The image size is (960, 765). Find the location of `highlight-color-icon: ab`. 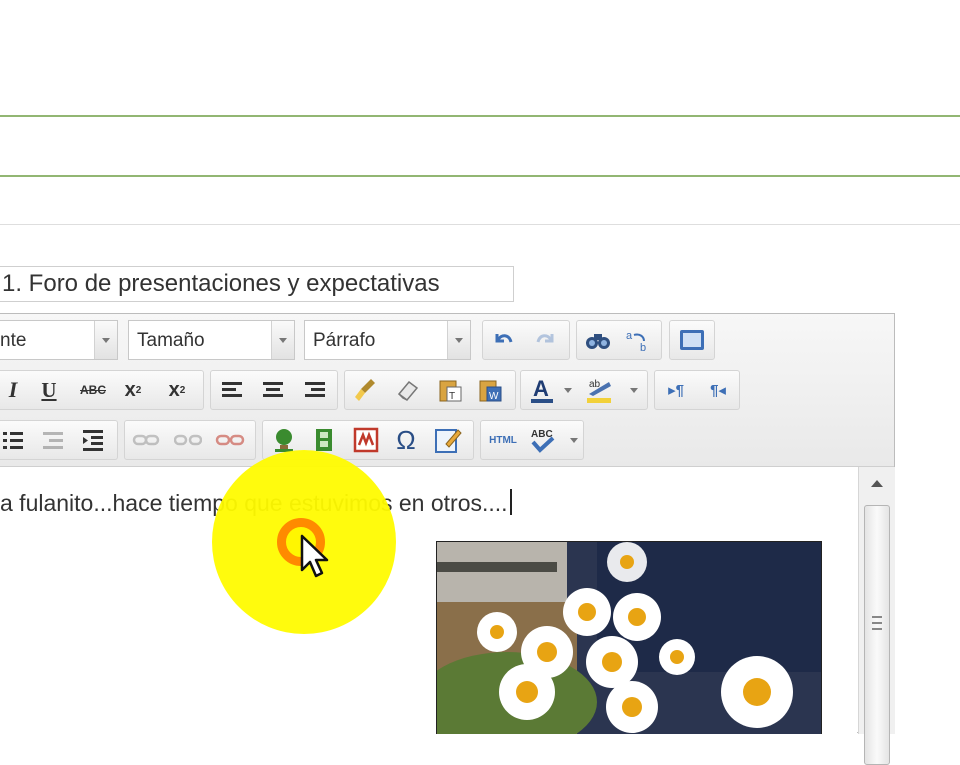

highlight-color-icon: ab is located at coordinates (600, 390).